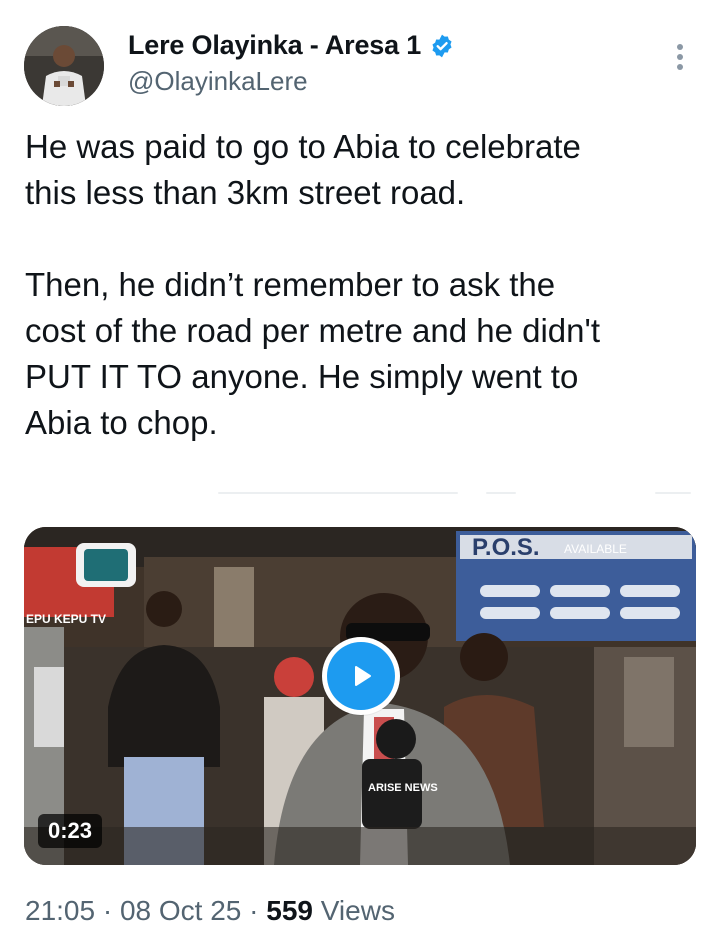 The height and width of the screenshot is (950, 720). I want to click on more-vertical-icon, so click(680, 57).